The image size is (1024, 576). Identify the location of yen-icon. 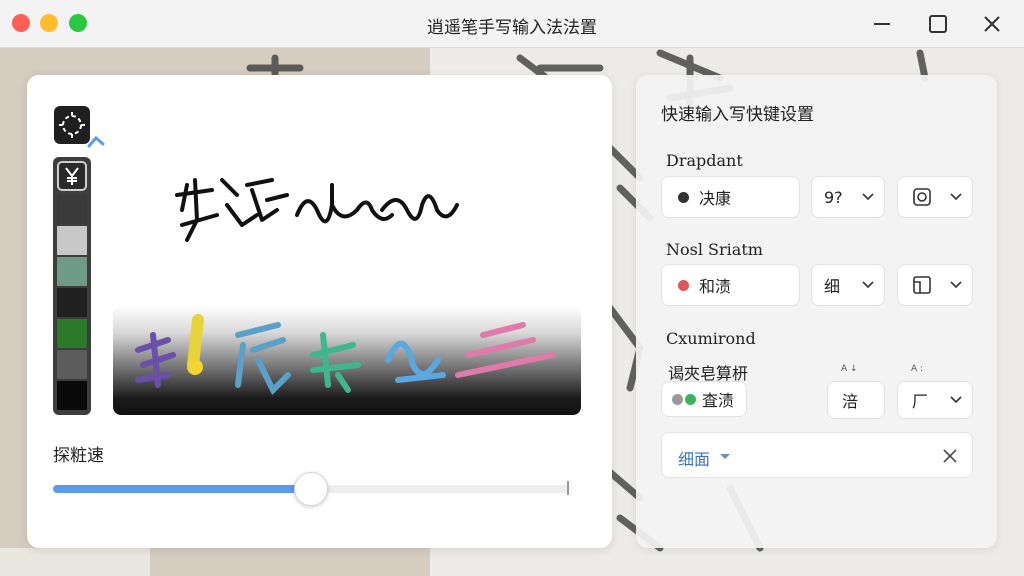
(72, 176).